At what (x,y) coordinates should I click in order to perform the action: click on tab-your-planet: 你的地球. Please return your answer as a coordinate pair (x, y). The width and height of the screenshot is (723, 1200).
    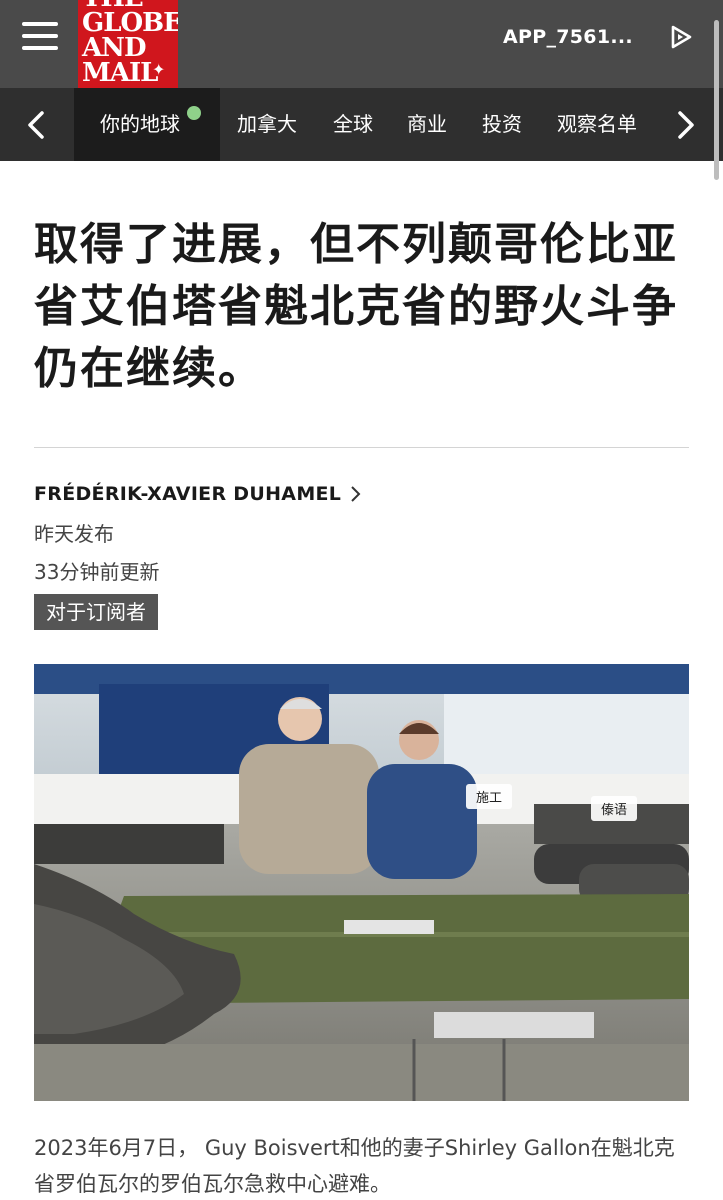
    Looking at the image, I should click on (147, 124).